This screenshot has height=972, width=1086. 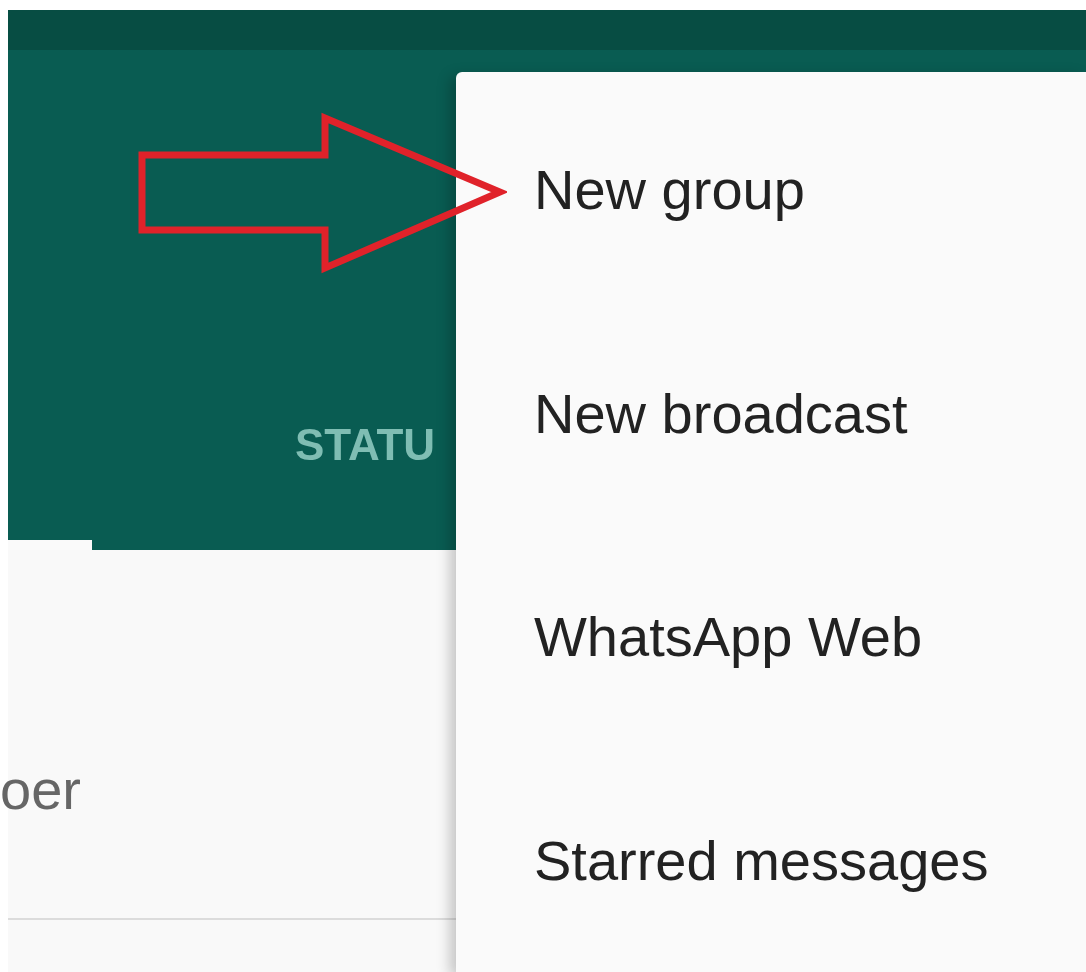 I want to click on menu-item: New broadcast, so click(x=771, y=413).